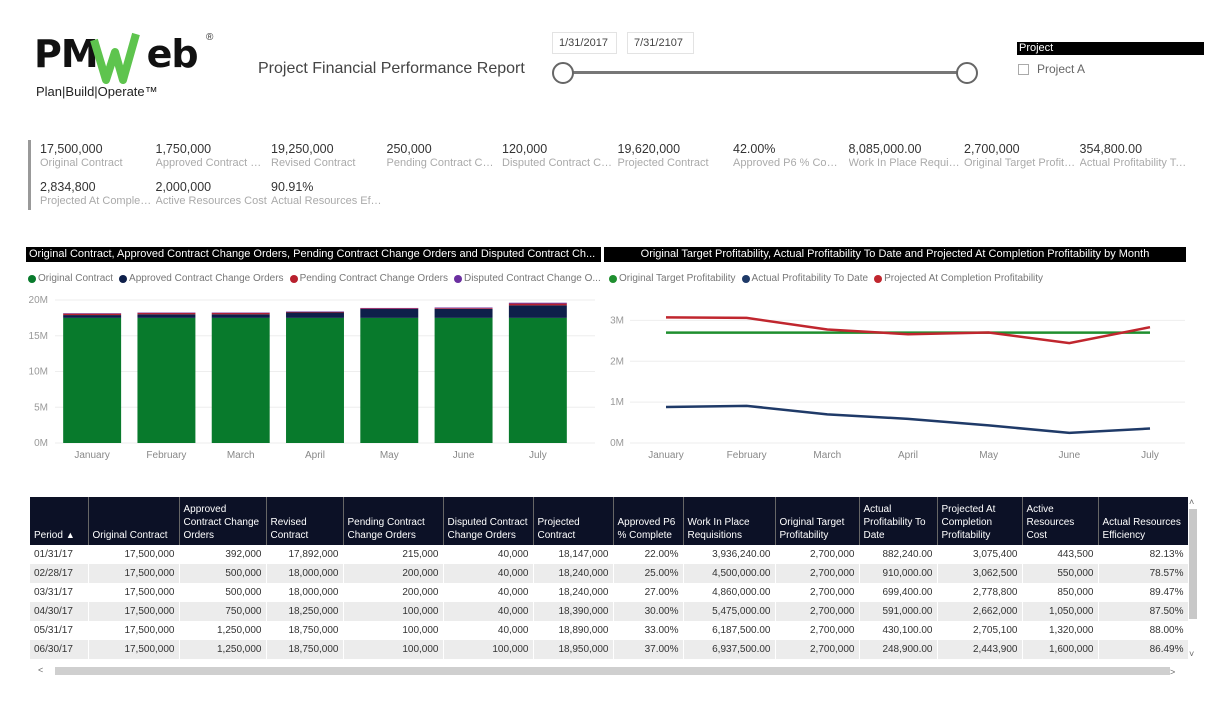 This screenshot has width=1229, height=707. I want to click on kpi-value: 17,500,000, so click(71, 149).